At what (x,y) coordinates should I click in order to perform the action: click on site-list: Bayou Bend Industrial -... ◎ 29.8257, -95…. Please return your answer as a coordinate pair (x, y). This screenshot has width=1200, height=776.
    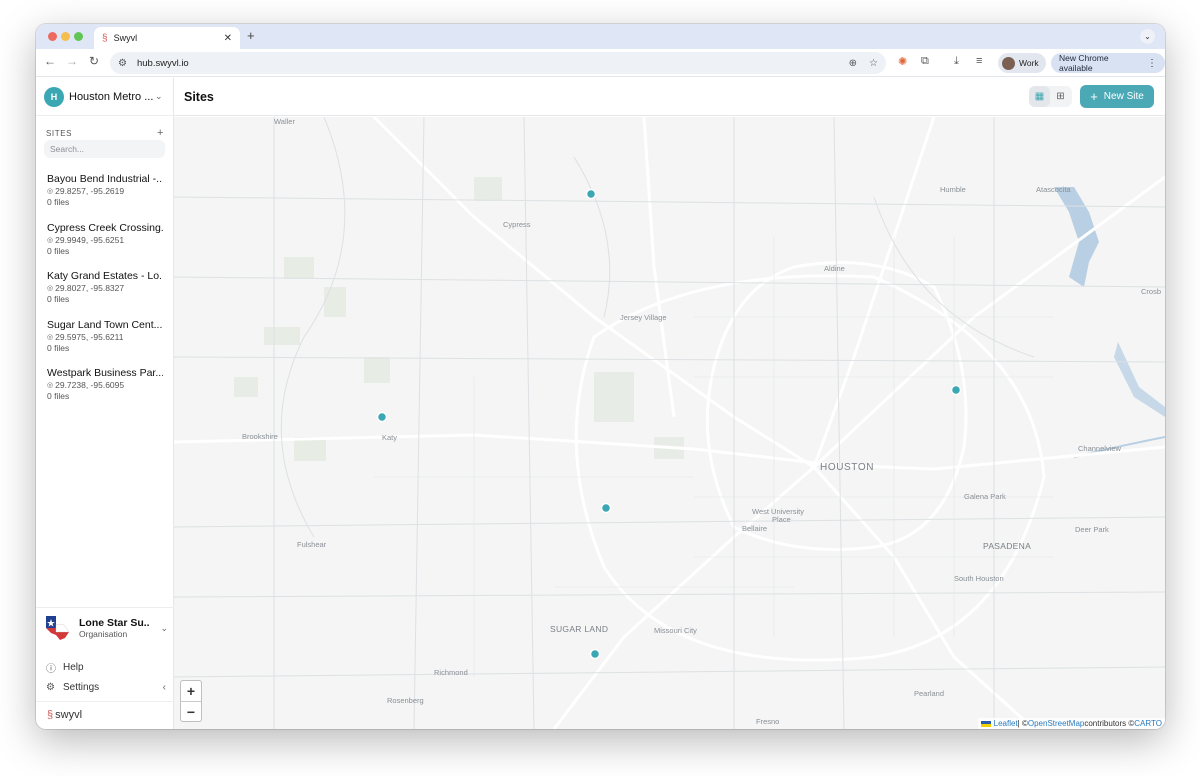
    Looking at the image, I should click on (105, 291).